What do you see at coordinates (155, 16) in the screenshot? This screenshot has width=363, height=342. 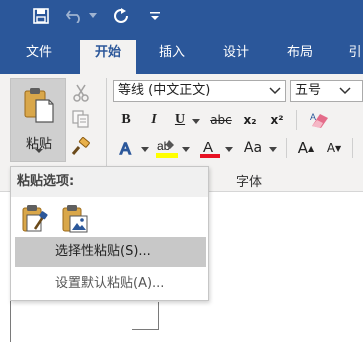 I see `customize-toolbar-icon` at bounding box center [155, 16].